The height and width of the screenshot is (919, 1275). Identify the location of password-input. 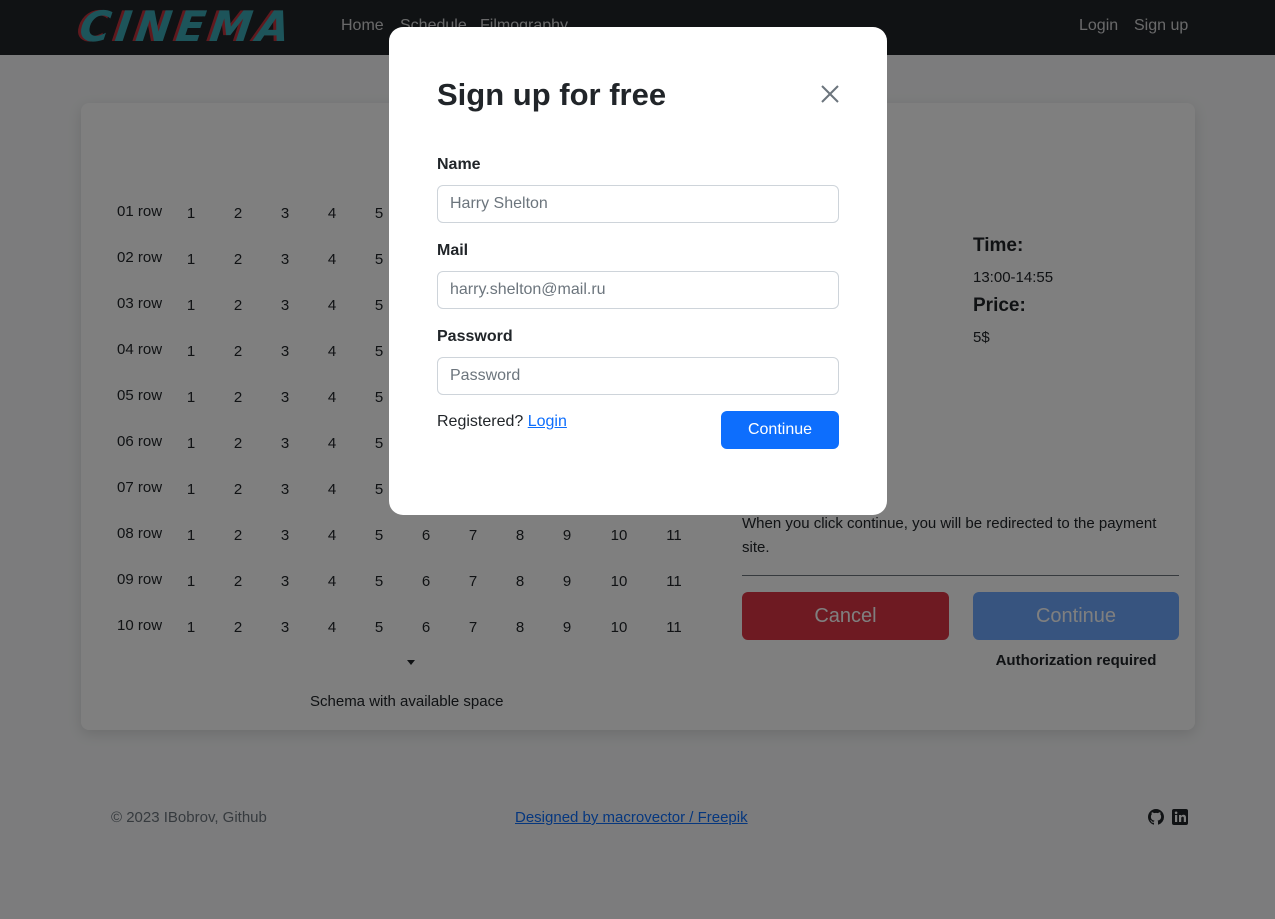
(638, 376).